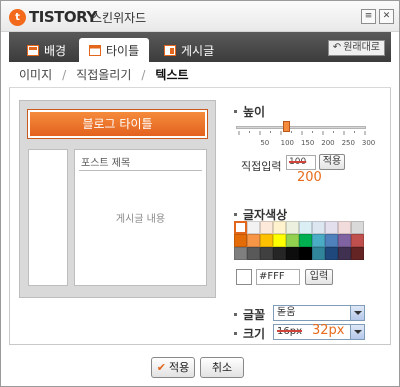 This screenshot has height=387, width=400. Describe the element at coordinates (161, 367) in the screenshot. I see `check-icon: ✔` at that location.